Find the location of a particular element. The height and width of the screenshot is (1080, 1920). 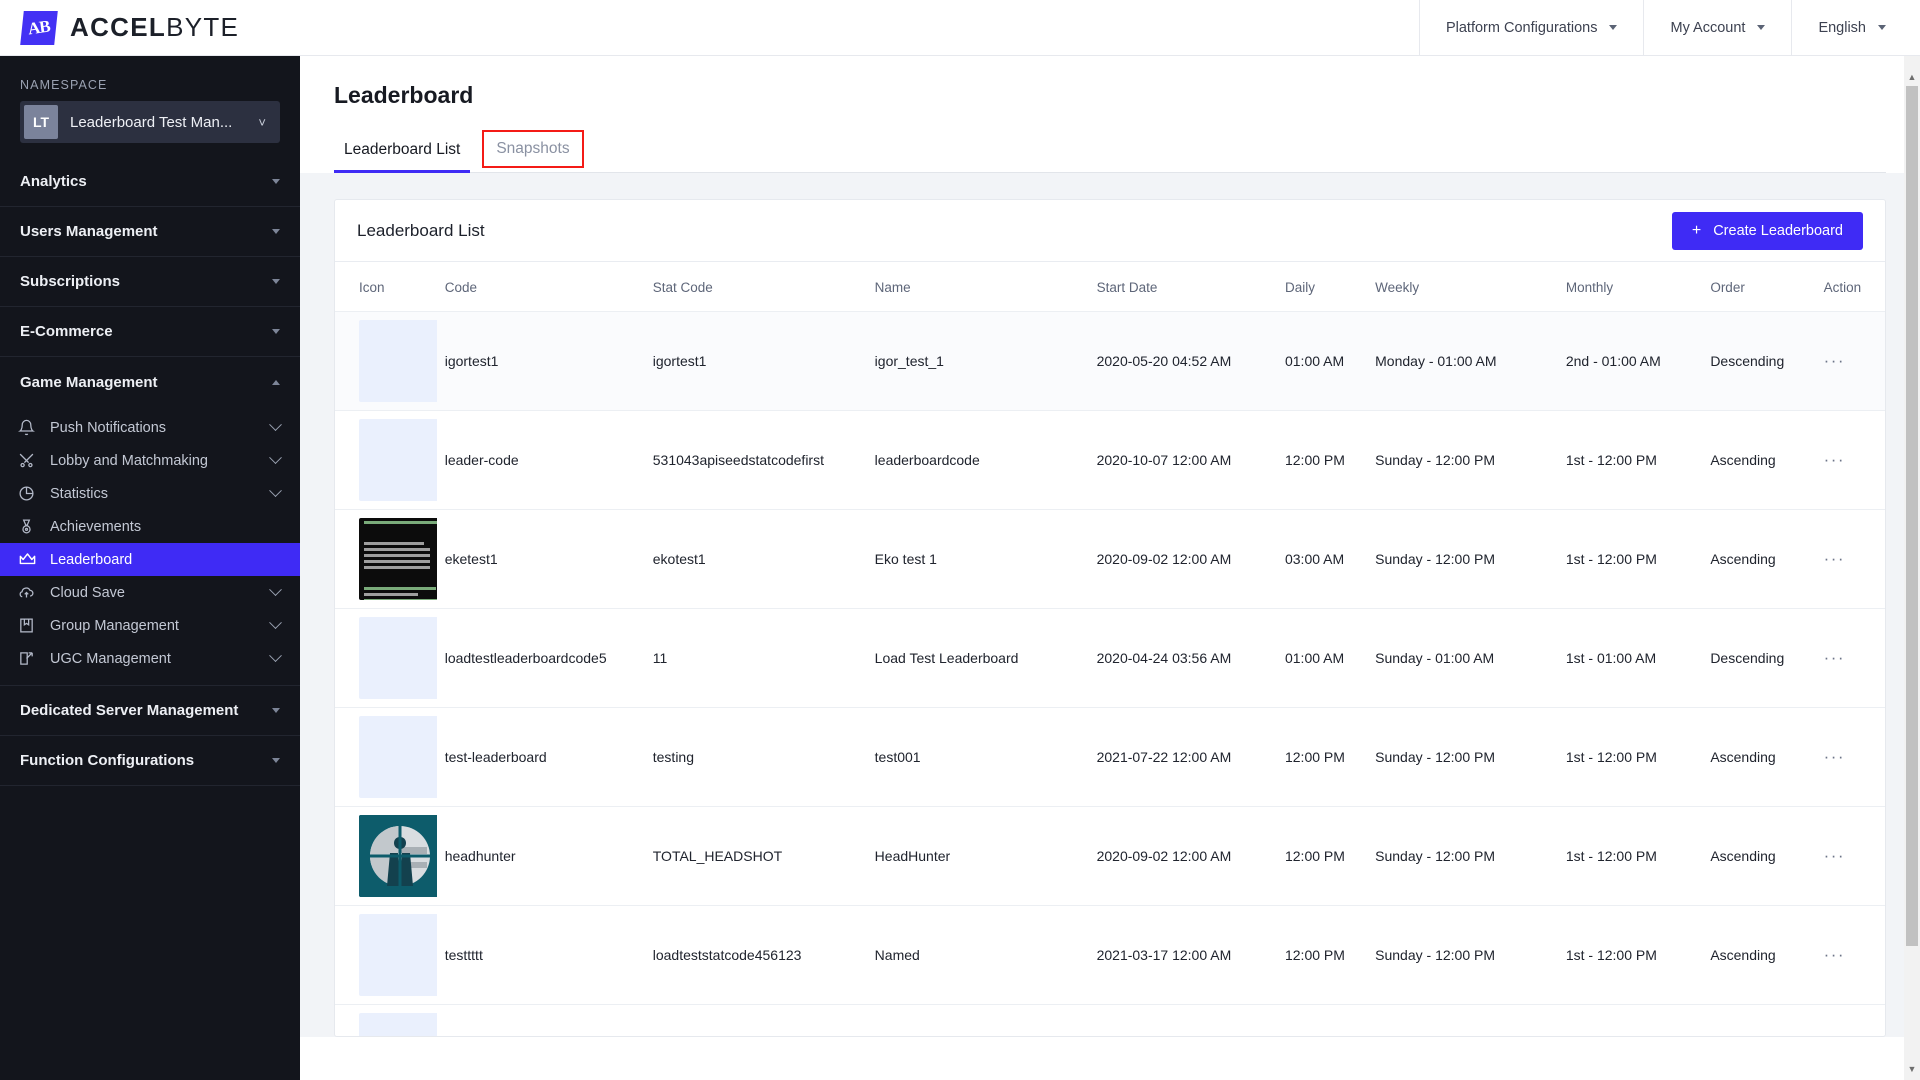

tab-label: Leaderboard List is located at coordinates (402, 149).